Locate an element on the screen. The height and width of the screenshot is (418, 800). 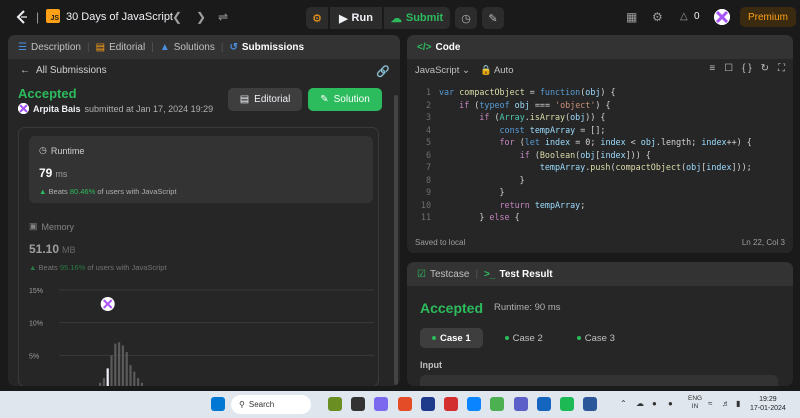
lock-icon: 🔒 is located at coordinates (485, 70).